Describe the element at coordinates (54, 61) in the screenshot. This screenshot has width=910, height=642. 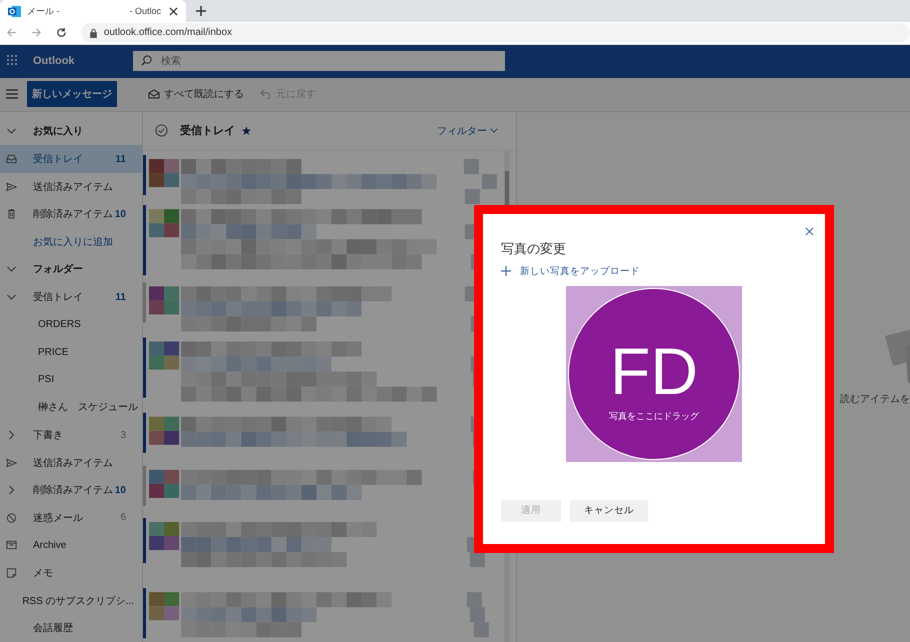
I see `app-name: Outlook` at that location.